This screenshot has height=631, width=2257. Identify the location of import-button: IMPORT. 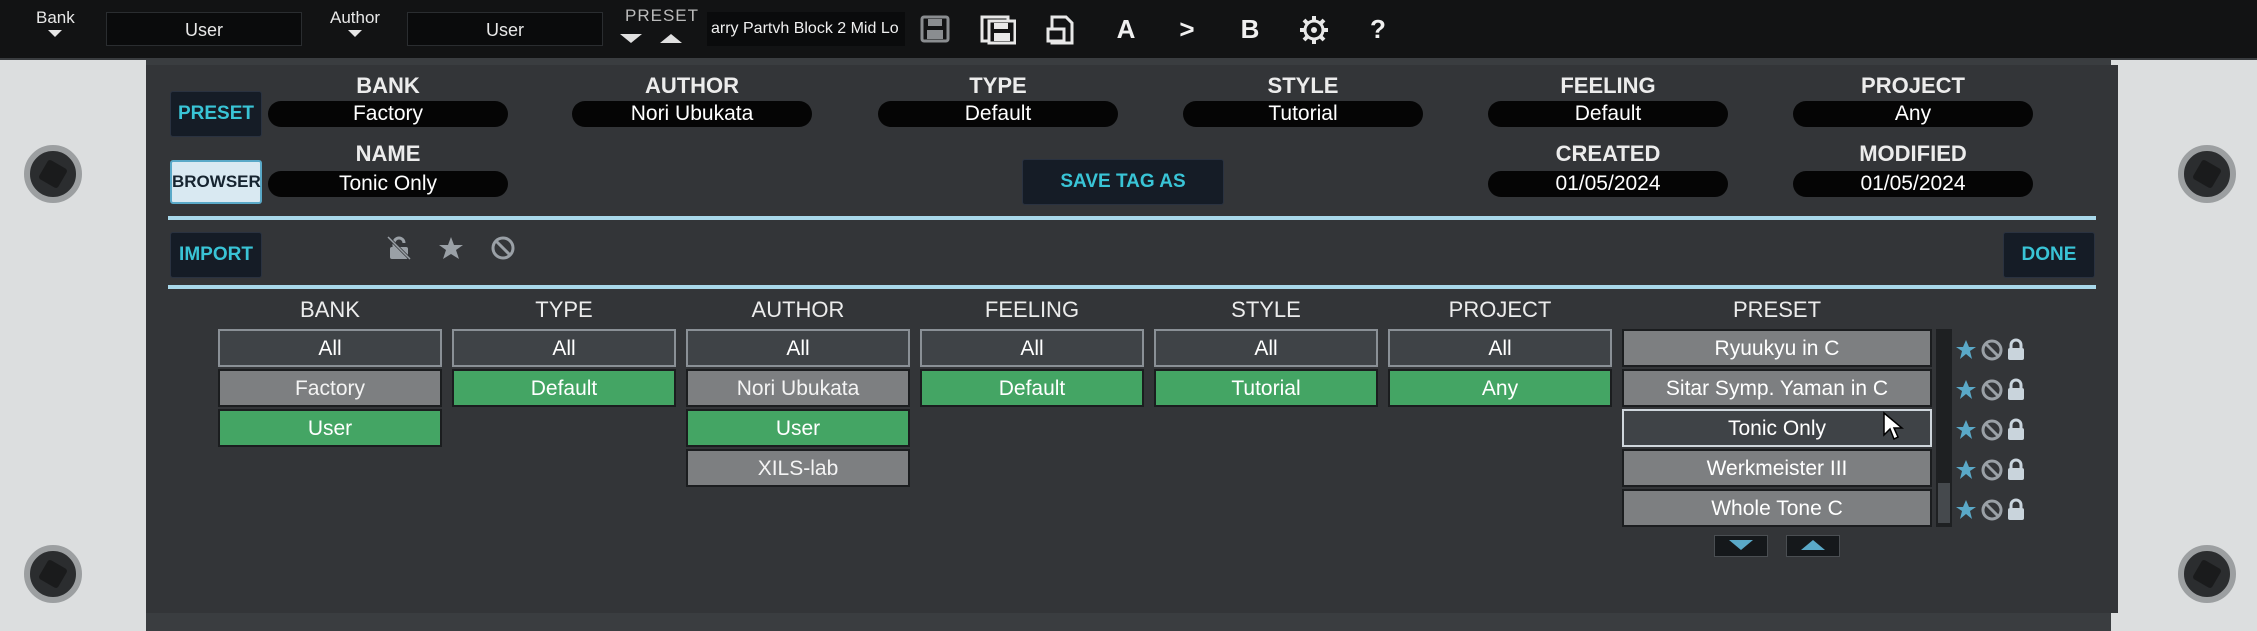
(216, 255).